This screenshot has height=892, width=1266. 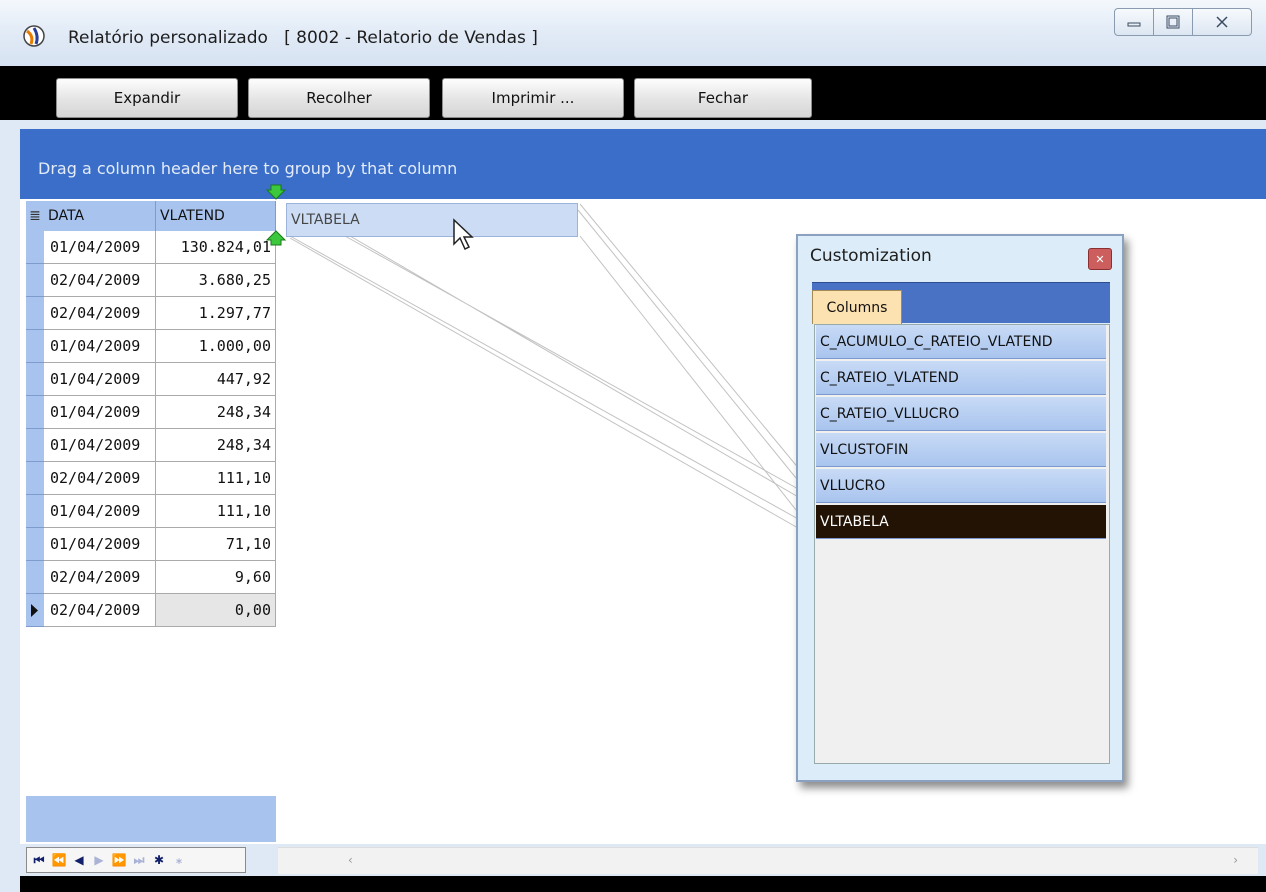 I want to click on table-row: 01/04/2009 1.000,00, so click(x=151, y=346).